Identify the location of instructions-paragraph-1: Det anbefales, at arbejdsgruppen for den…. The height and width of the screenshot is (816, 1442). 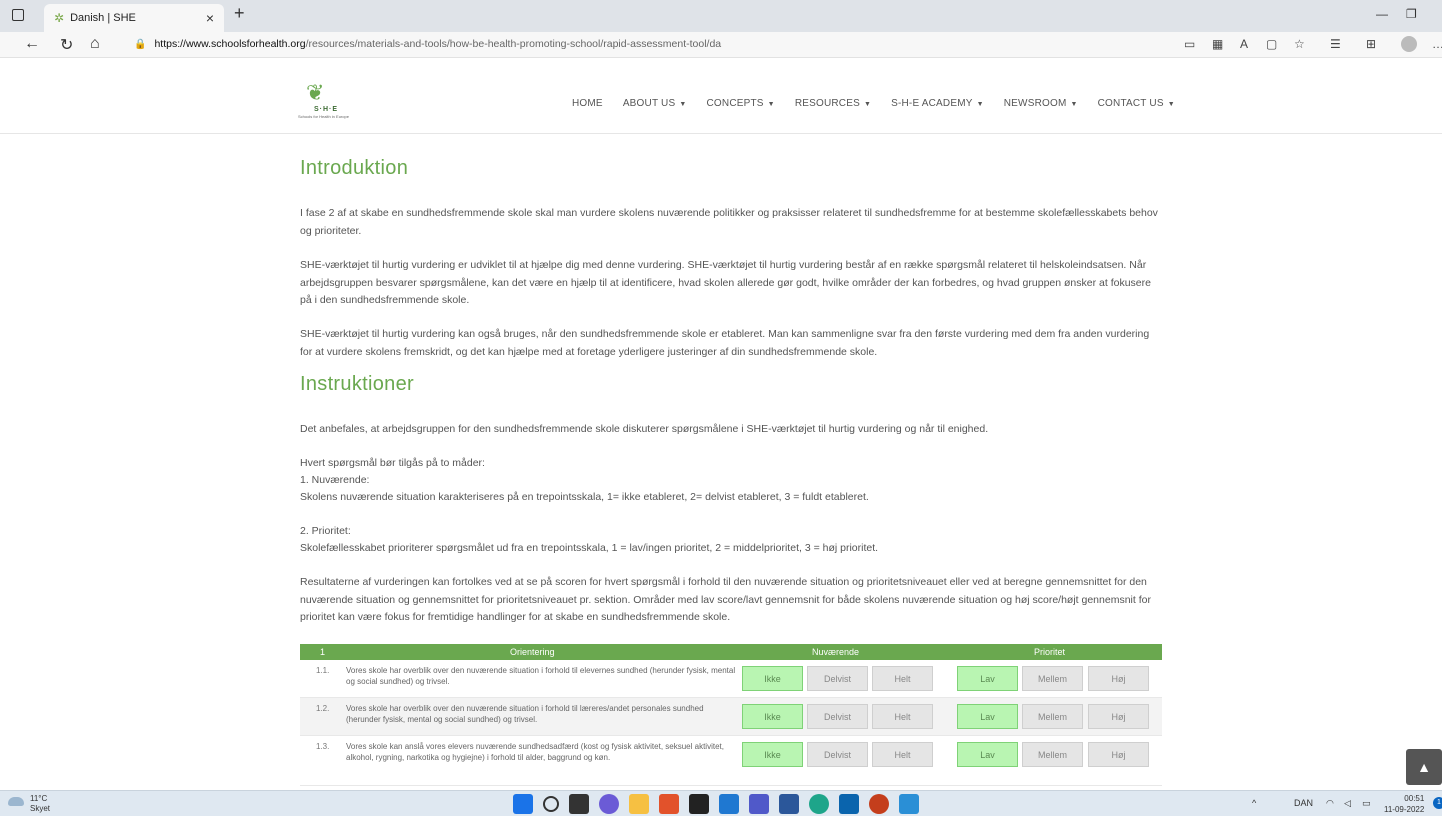
(644, 429).